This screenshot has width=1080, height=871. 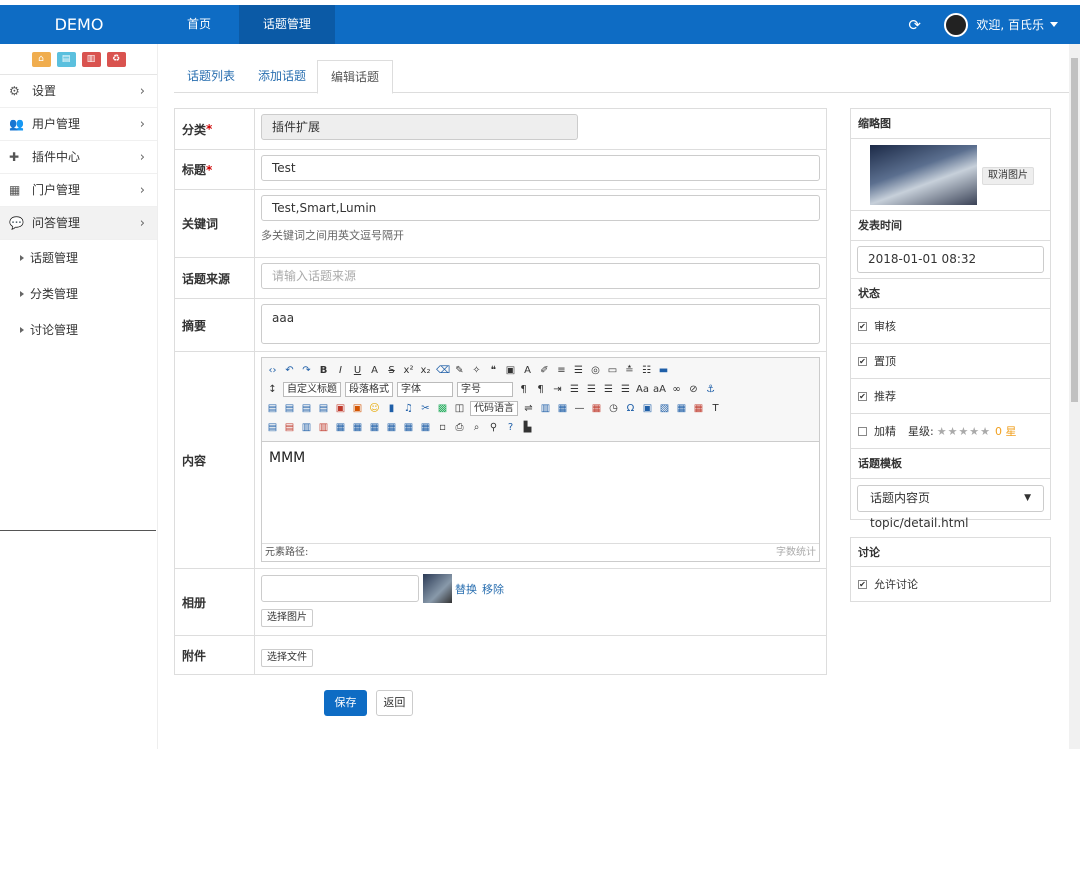 What do you see at coordinates (374, 408) in the screenshot?
I see `emotion-icon: ☺` at bounding box center [374, 408].